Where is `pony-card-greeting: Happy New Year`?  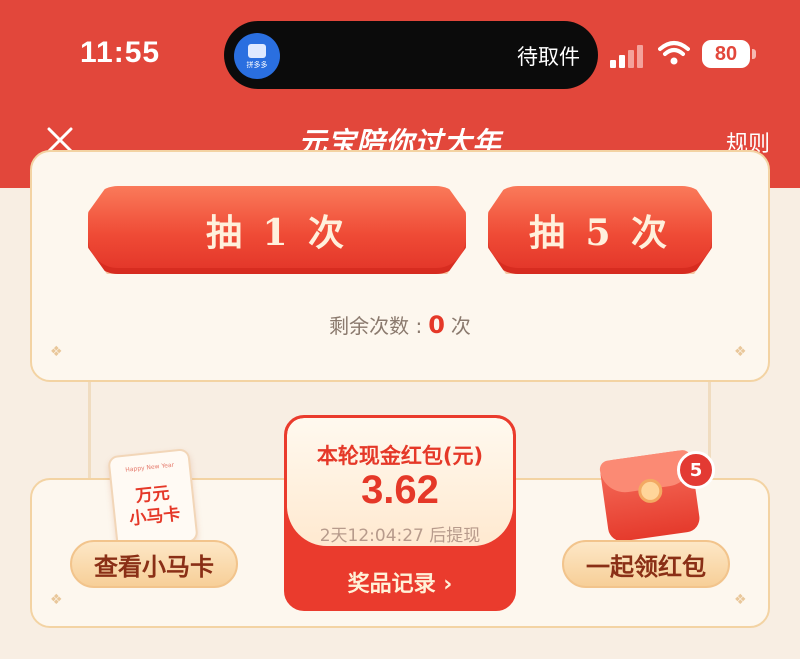
pony-card-greeting: Happy New Year is located at coordinates (149, 467).